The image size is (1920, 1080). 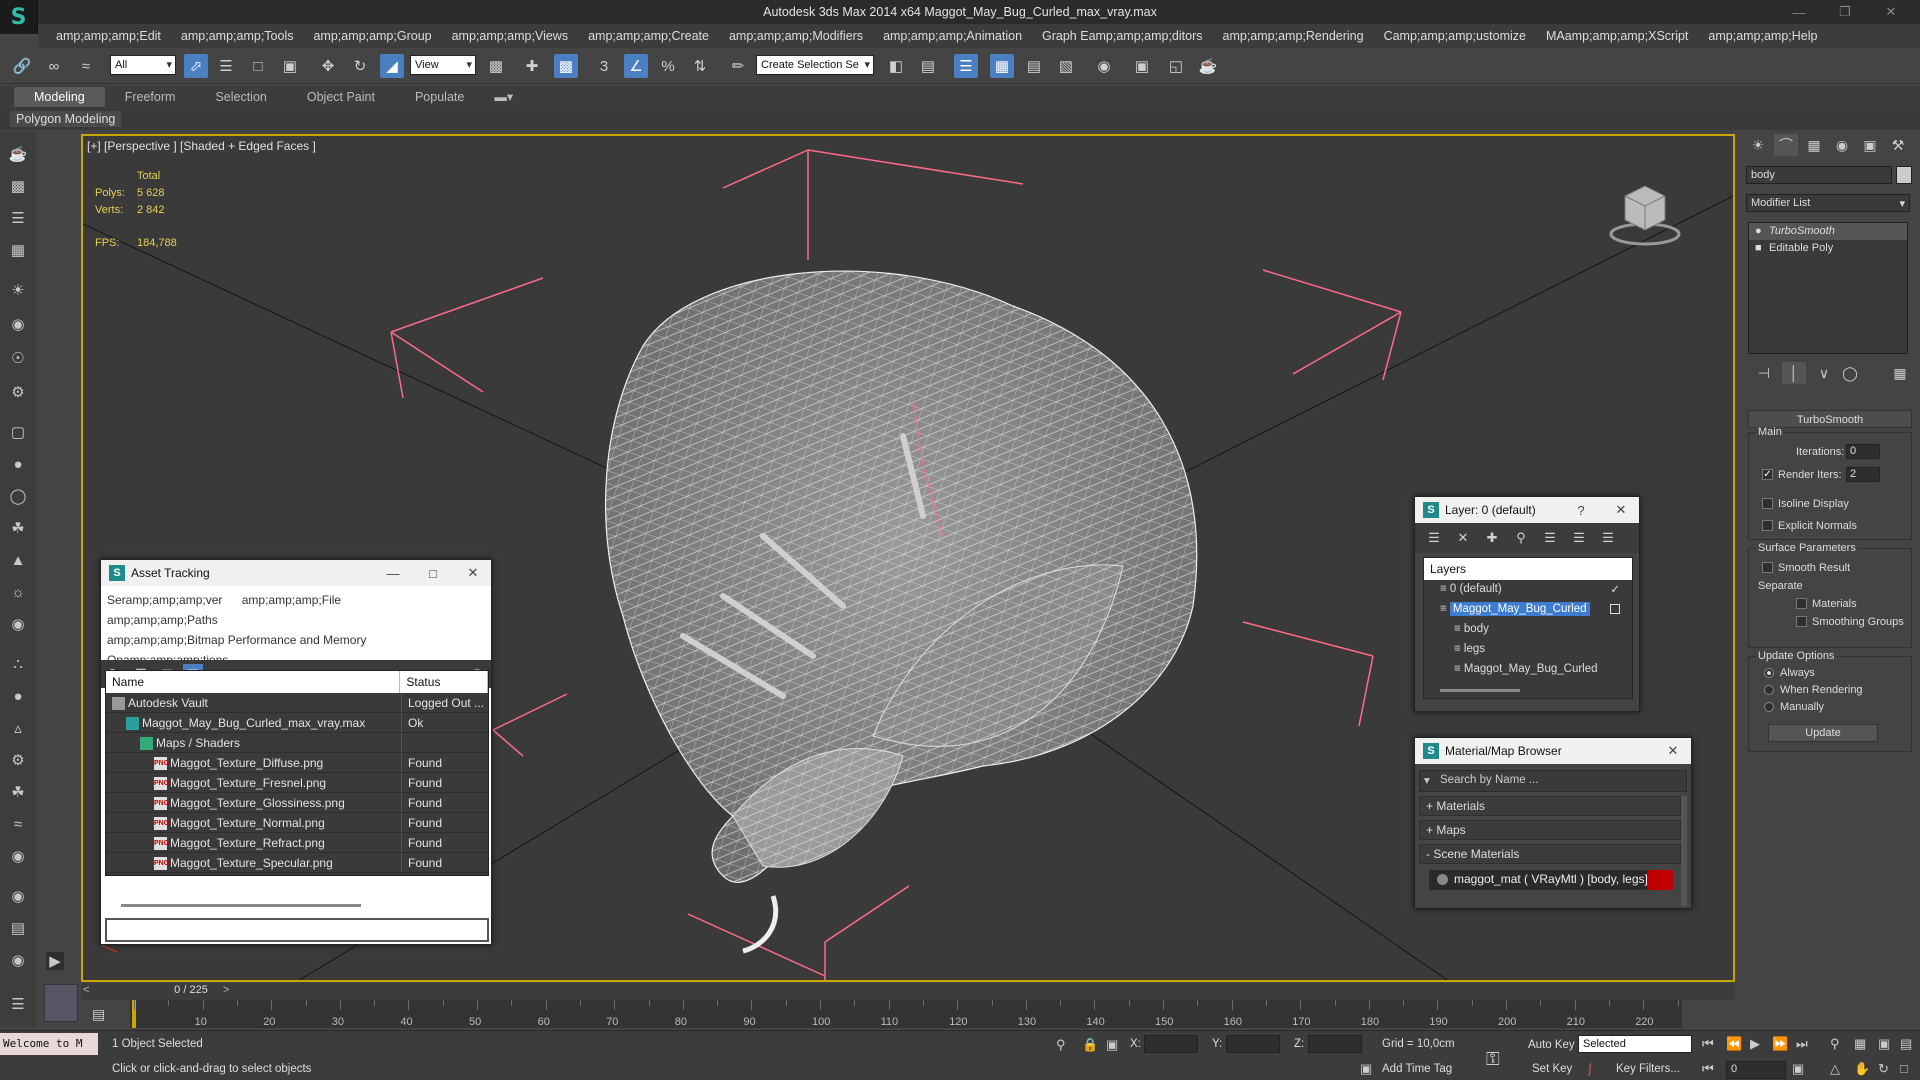 I want to click on scene-materials-group: - Scene Materials, so click(x=1550, y=854).